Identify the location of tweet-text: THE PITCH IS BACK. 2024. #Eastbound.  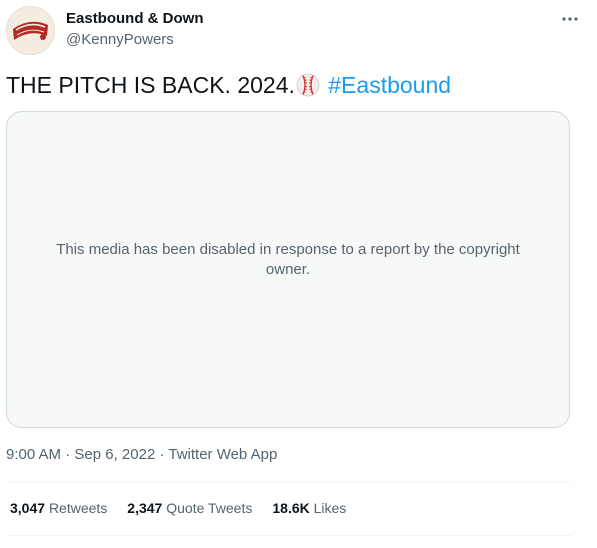
(228, 87).